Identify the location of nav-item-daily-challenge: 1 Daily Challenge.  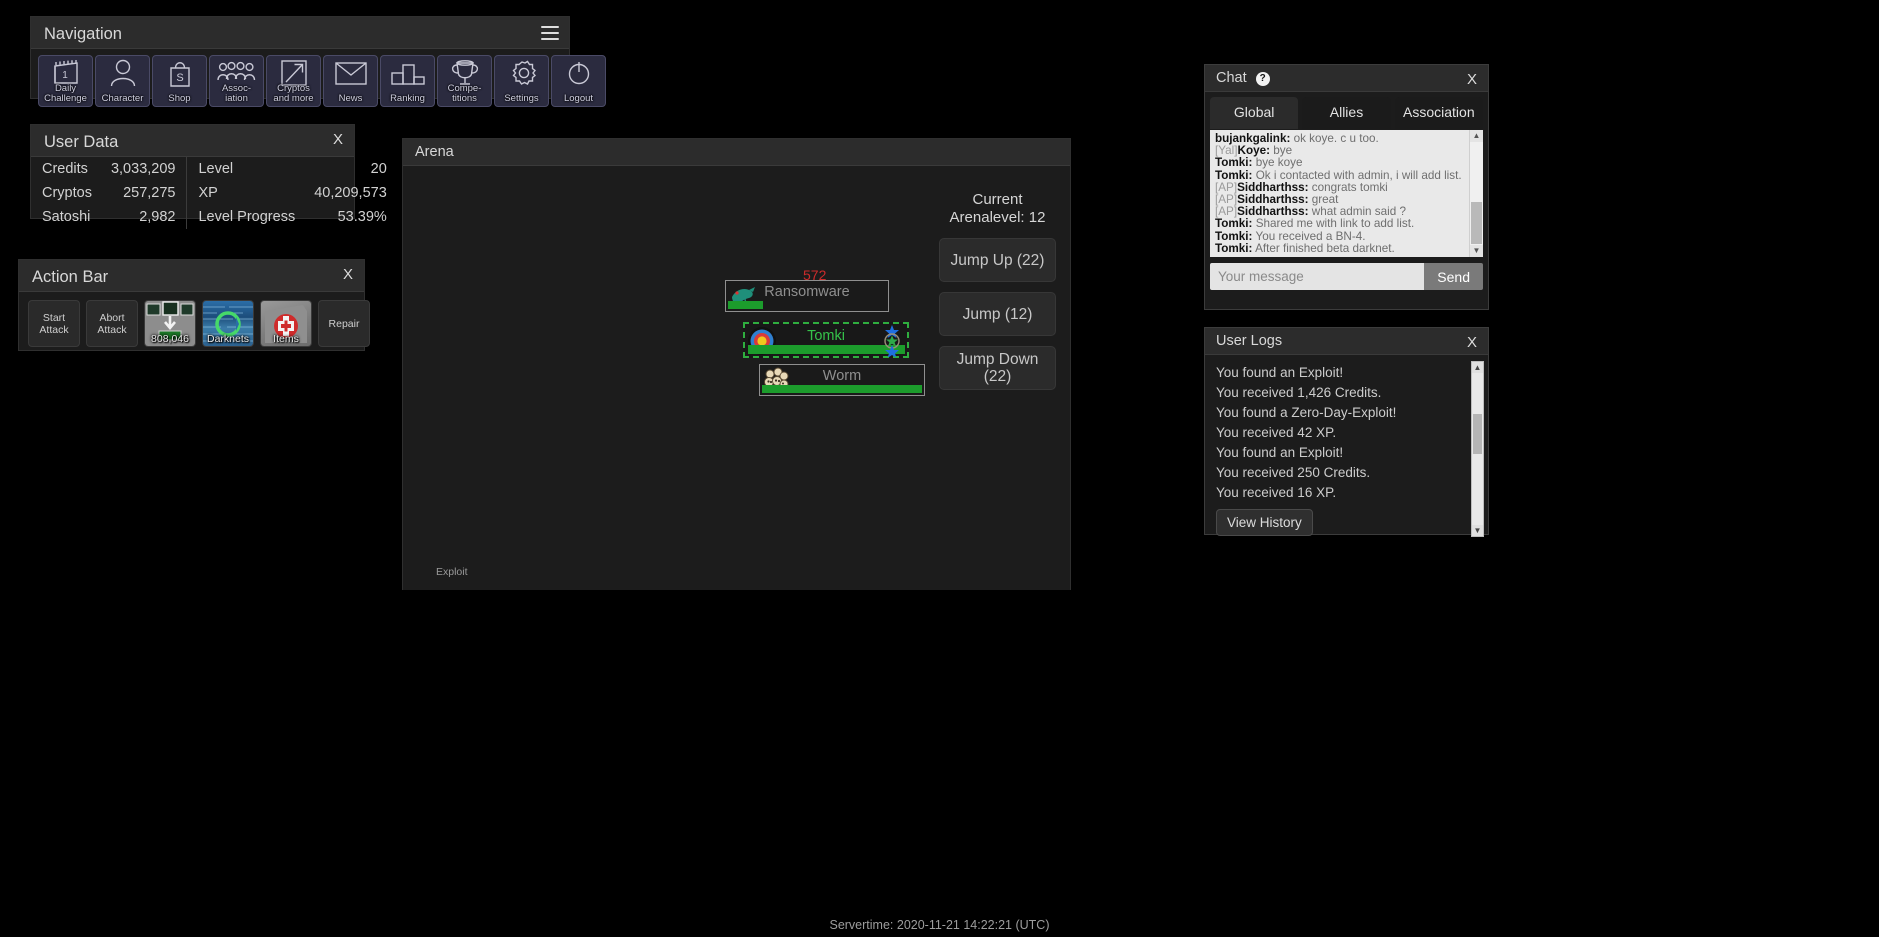
(65, 81).